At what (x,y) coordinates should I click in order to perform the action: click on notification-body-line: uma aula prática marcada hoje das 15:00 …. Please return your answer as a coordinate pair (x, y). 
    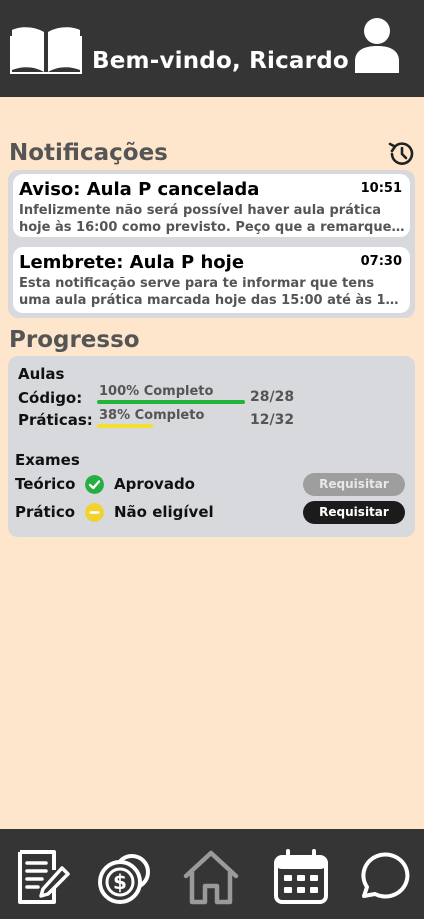
    Looking at the image, I should click on (213, 300).